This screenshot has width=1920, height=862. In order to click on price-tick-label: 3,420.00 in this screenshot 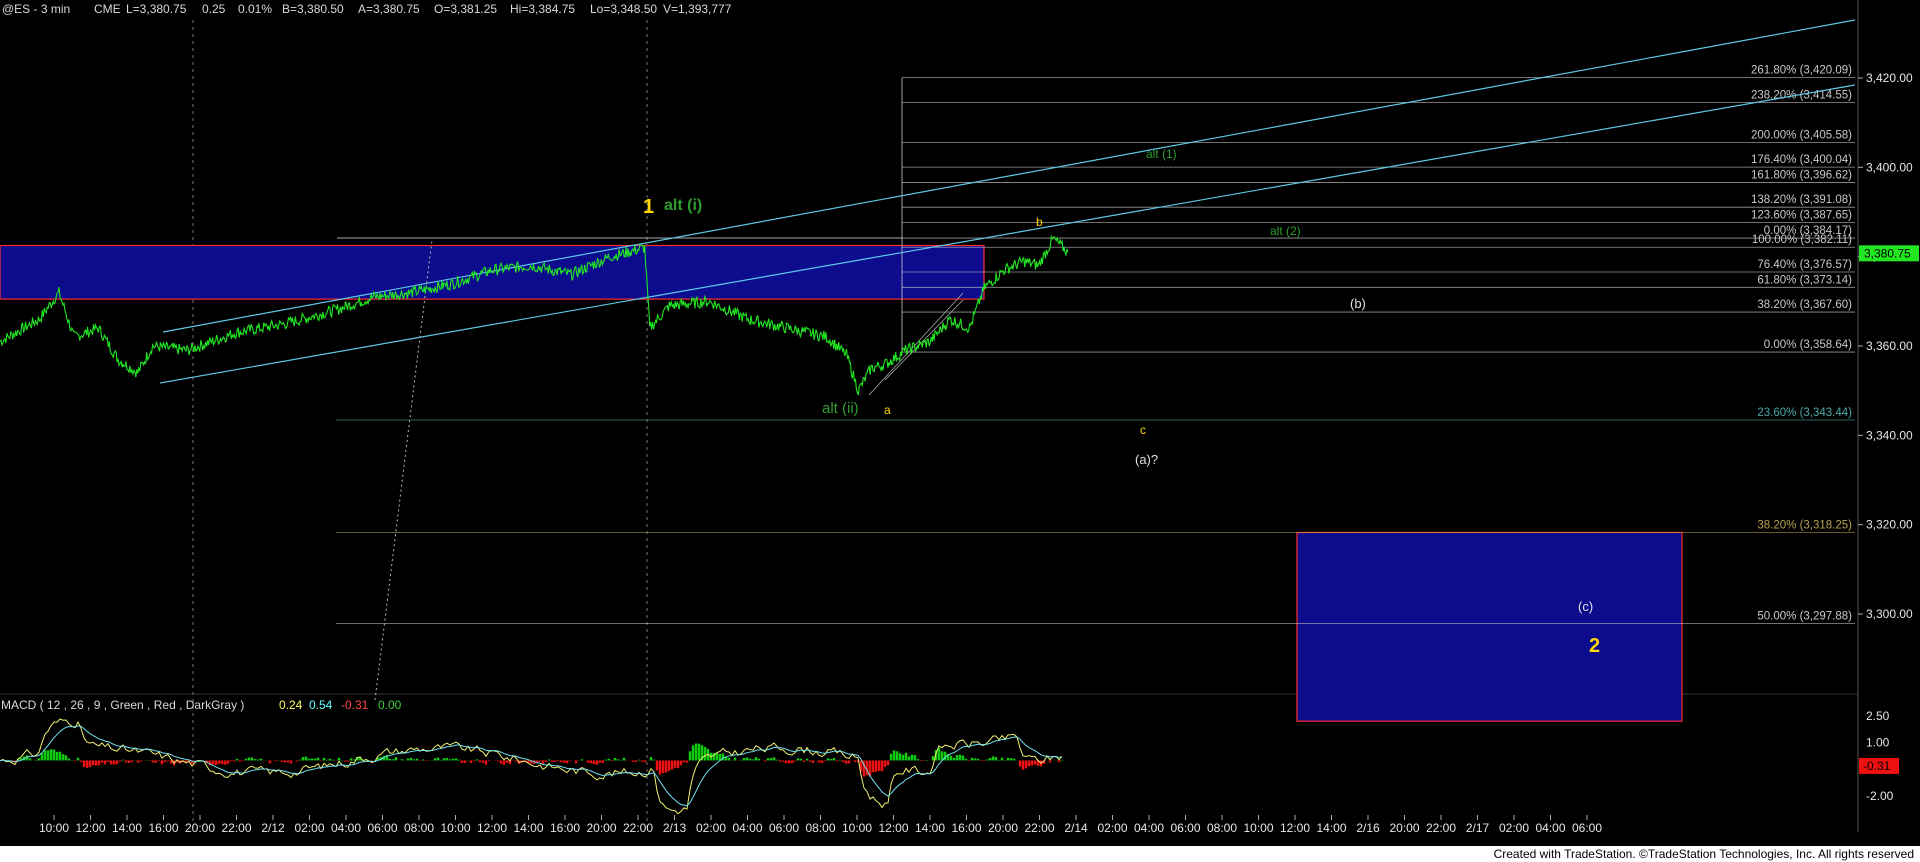, I will do `click(1889, 78)`.